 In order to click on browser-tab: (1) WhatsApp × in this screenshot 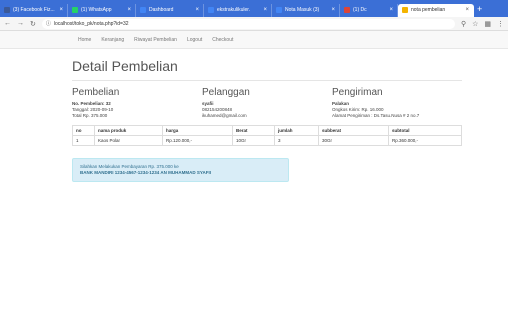, I will do `click(102, 10)`.